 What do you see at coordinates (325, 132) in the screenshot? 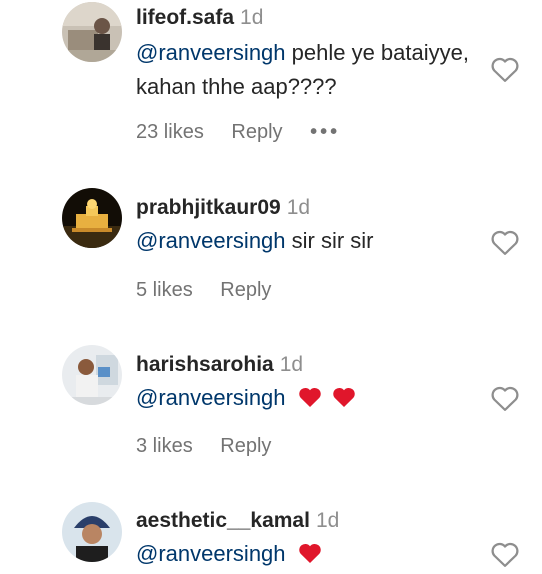
I see `more-options-icon: •••` at bounding box center [325, 132].